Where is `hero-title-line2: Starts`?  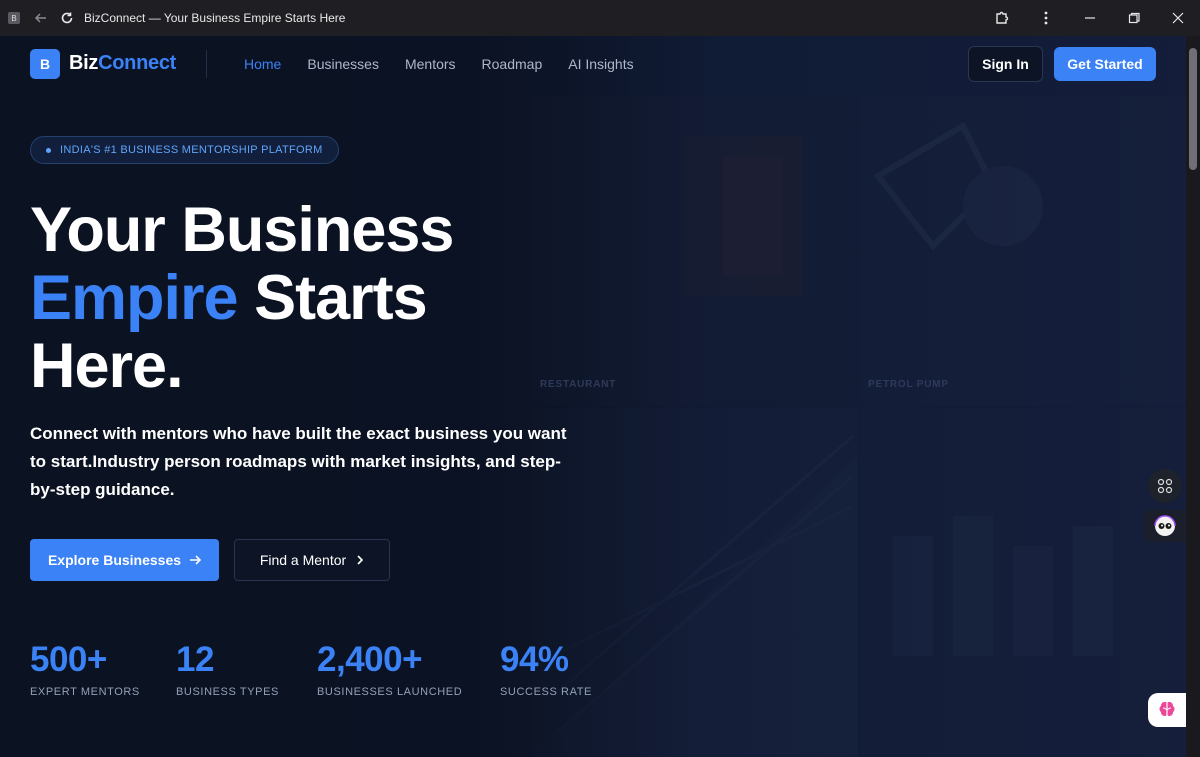
hero-title-line2: Starts is located at coordinates (332, 298).